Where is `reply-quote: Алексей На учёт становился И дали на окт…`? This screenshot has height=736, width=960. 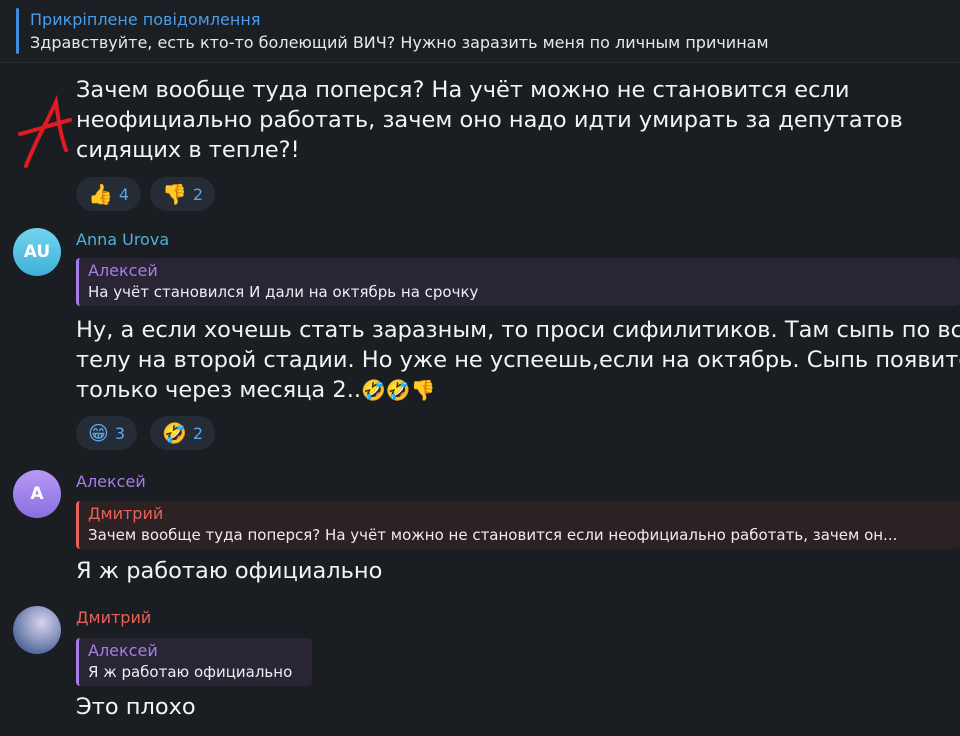
reply-quote: Алексей На учёт становился И дали на окт… is located at coordinates (518, 282).